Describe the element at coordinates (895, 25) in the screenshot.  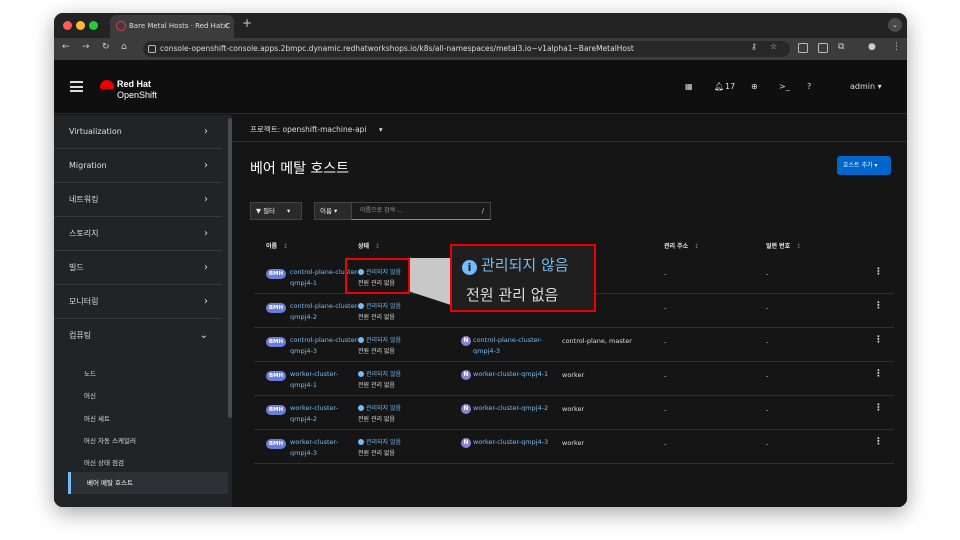
I see `tab-search-chevron-icon: ⌄` at that location.